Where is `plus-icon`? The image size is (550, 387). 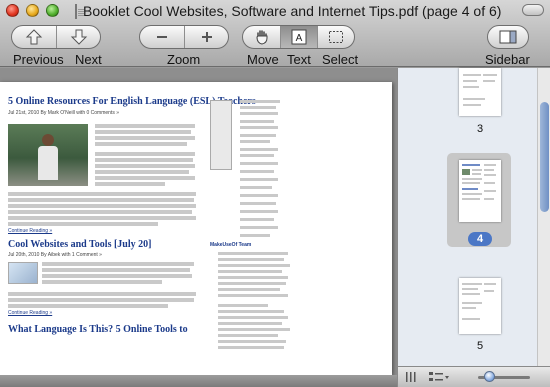 plus-icon is located at coordinates (206, 37).